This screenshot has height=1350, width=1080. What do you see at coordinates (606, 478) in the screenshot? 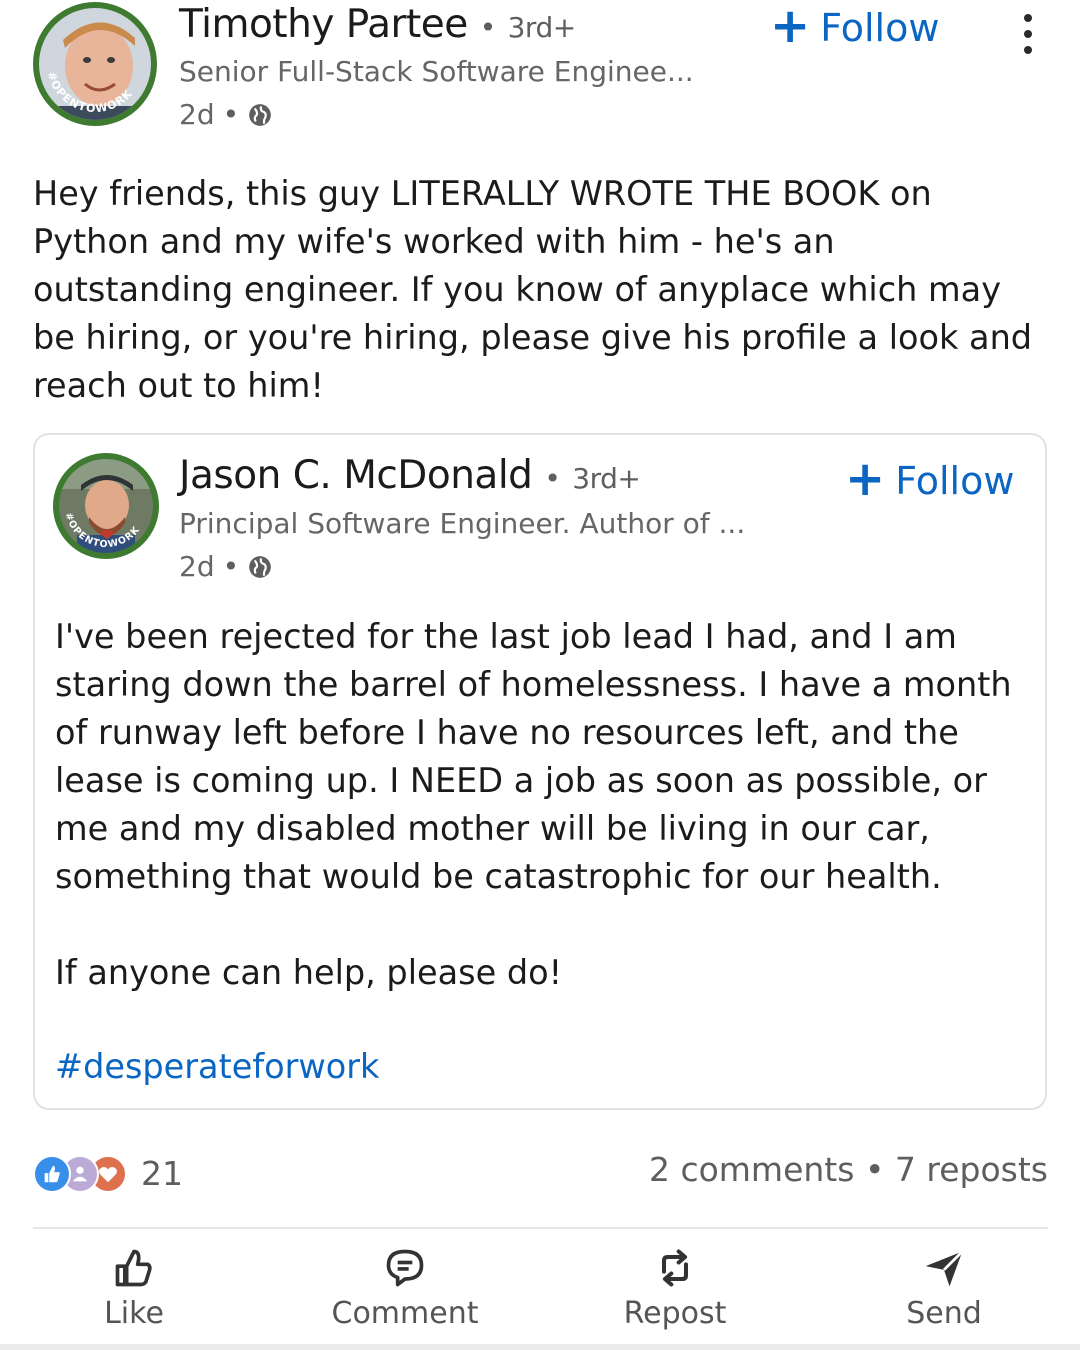
I see `shared-connection-degree: 3rd+` at bounding box center [606, 478].